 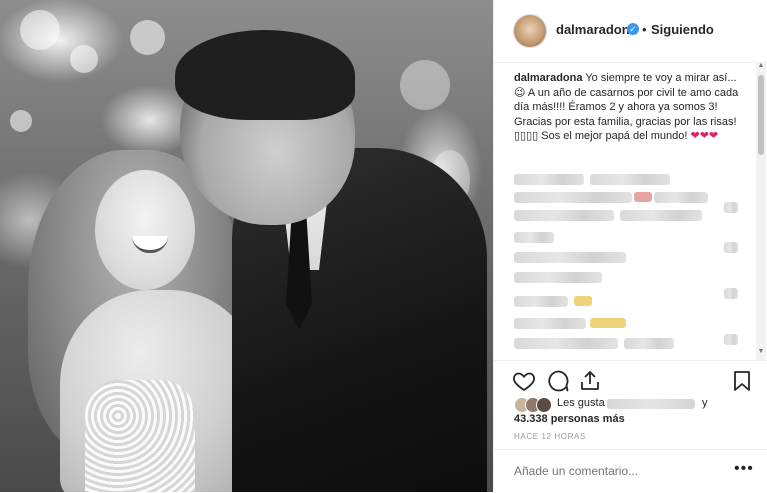 I want to click on avatar, so click(x=530, y=31).